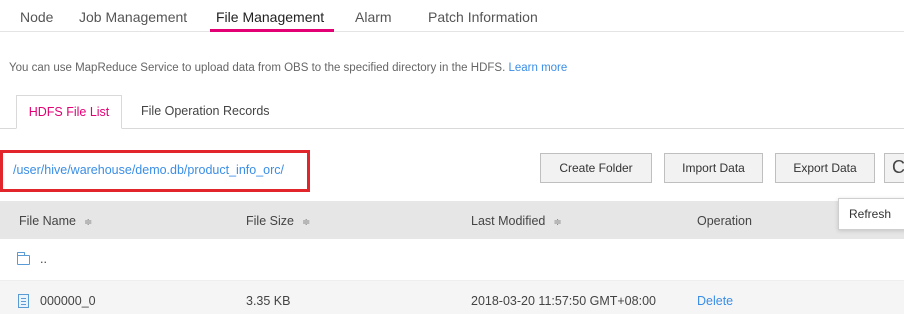 The image size is (904, 314). Describe the element at coordinates (69, 112) in the screenshot. I see `tab-hdfs-file-list: HDFS File List` at that location.